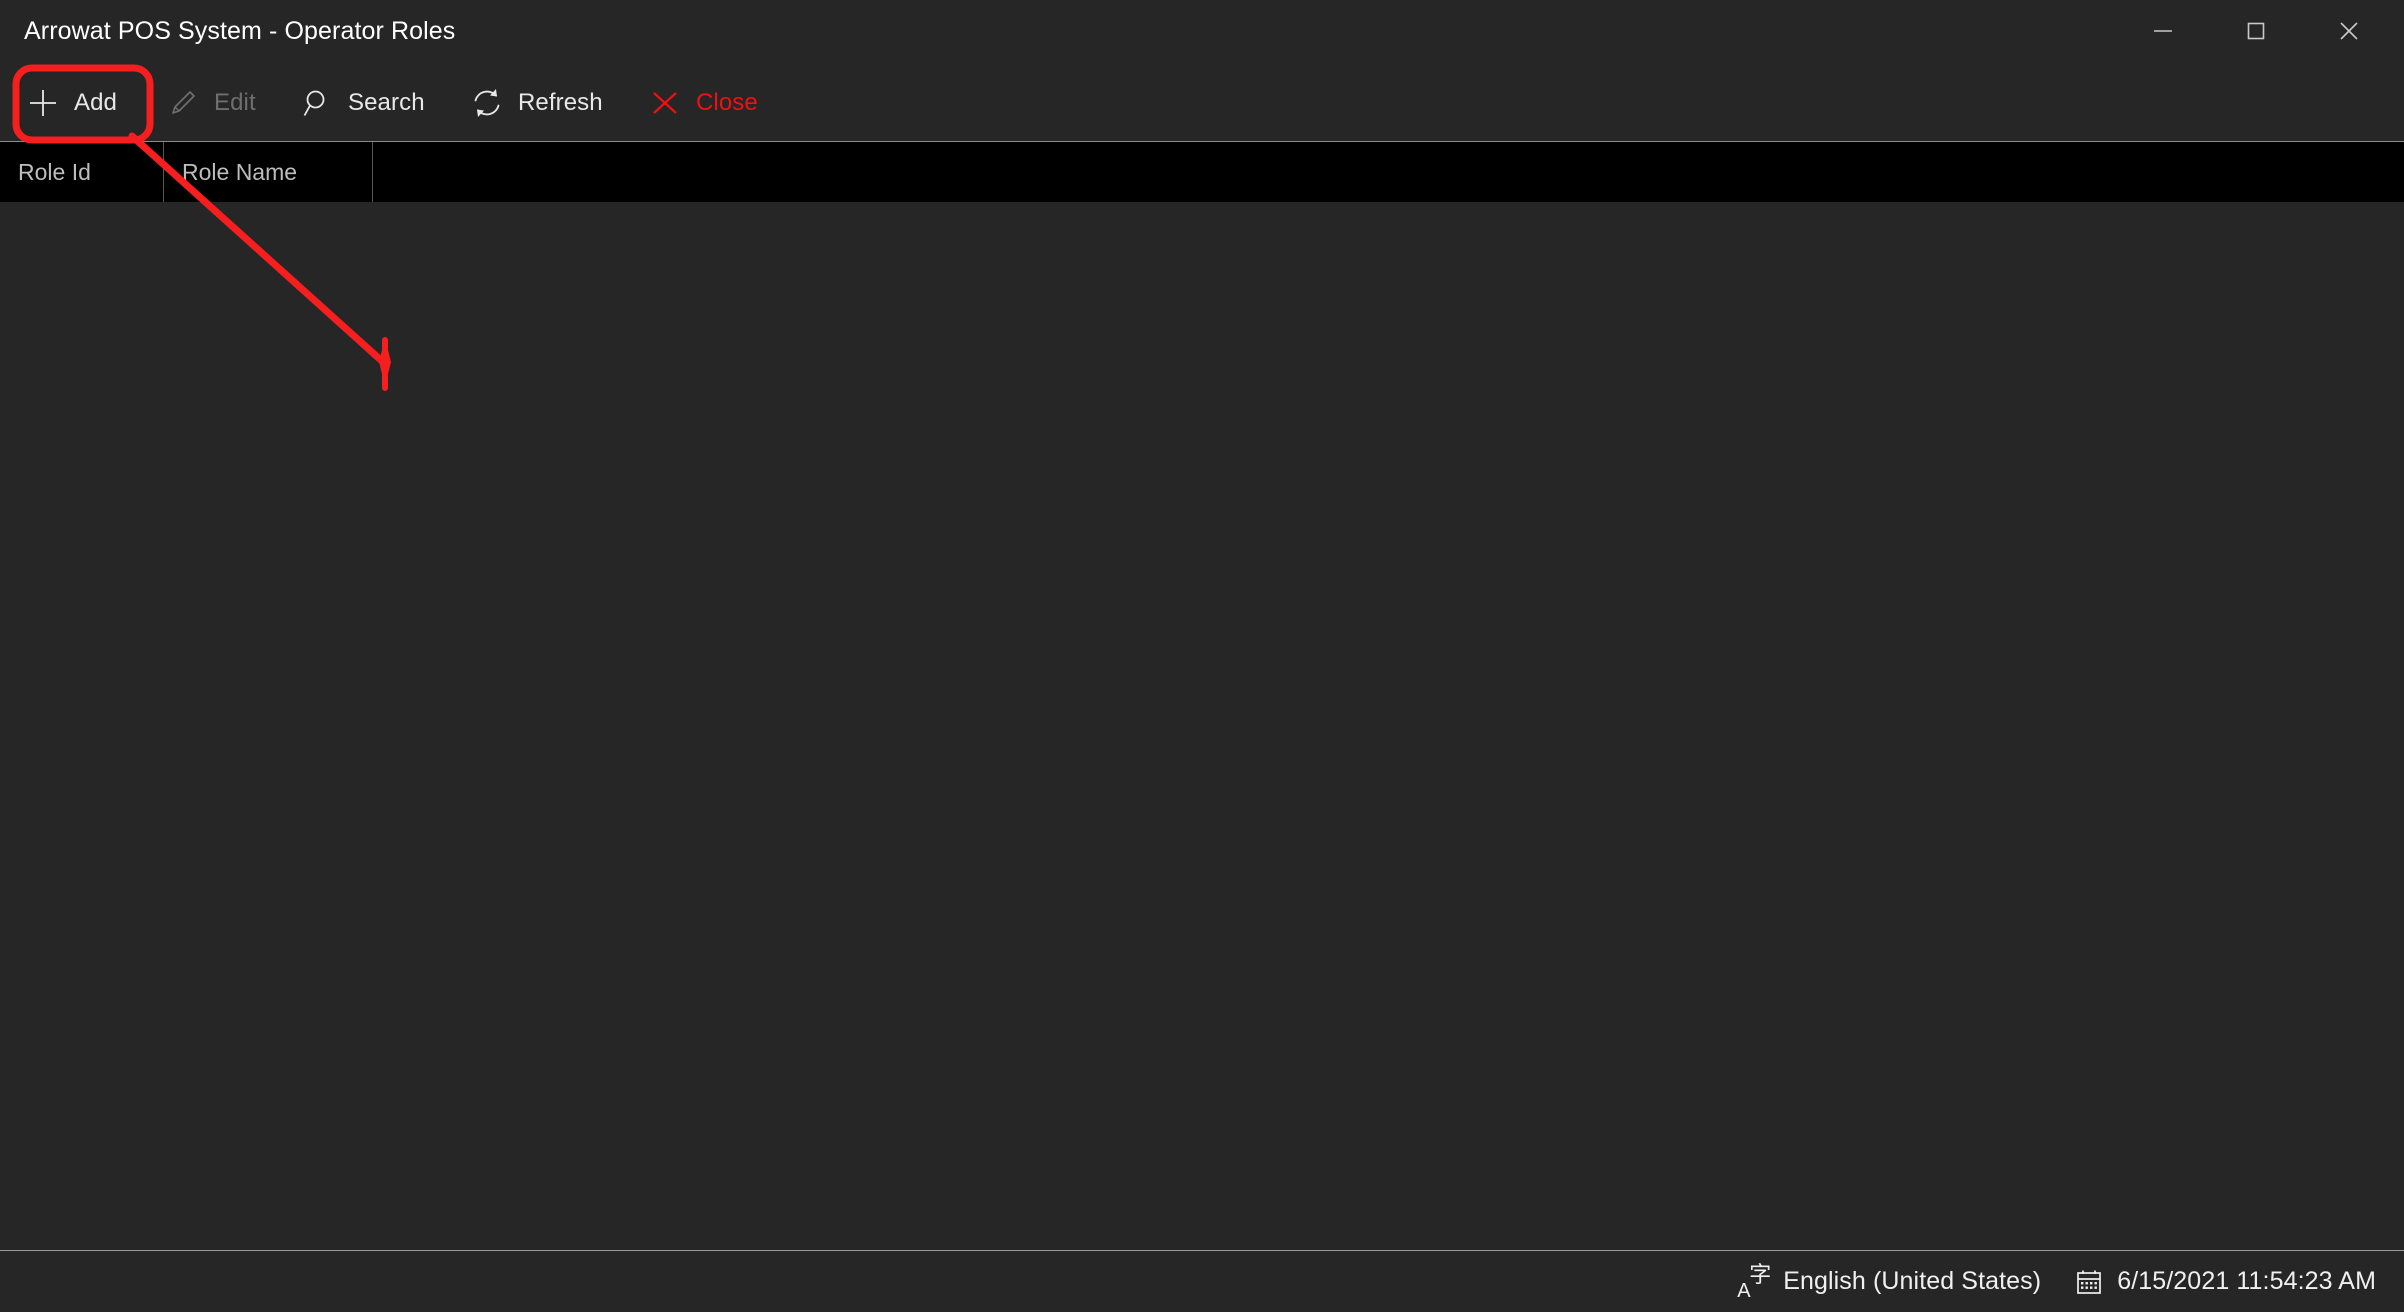 The image size is (2404, 1312). I want to click on close-icon, so click(2349, 31).